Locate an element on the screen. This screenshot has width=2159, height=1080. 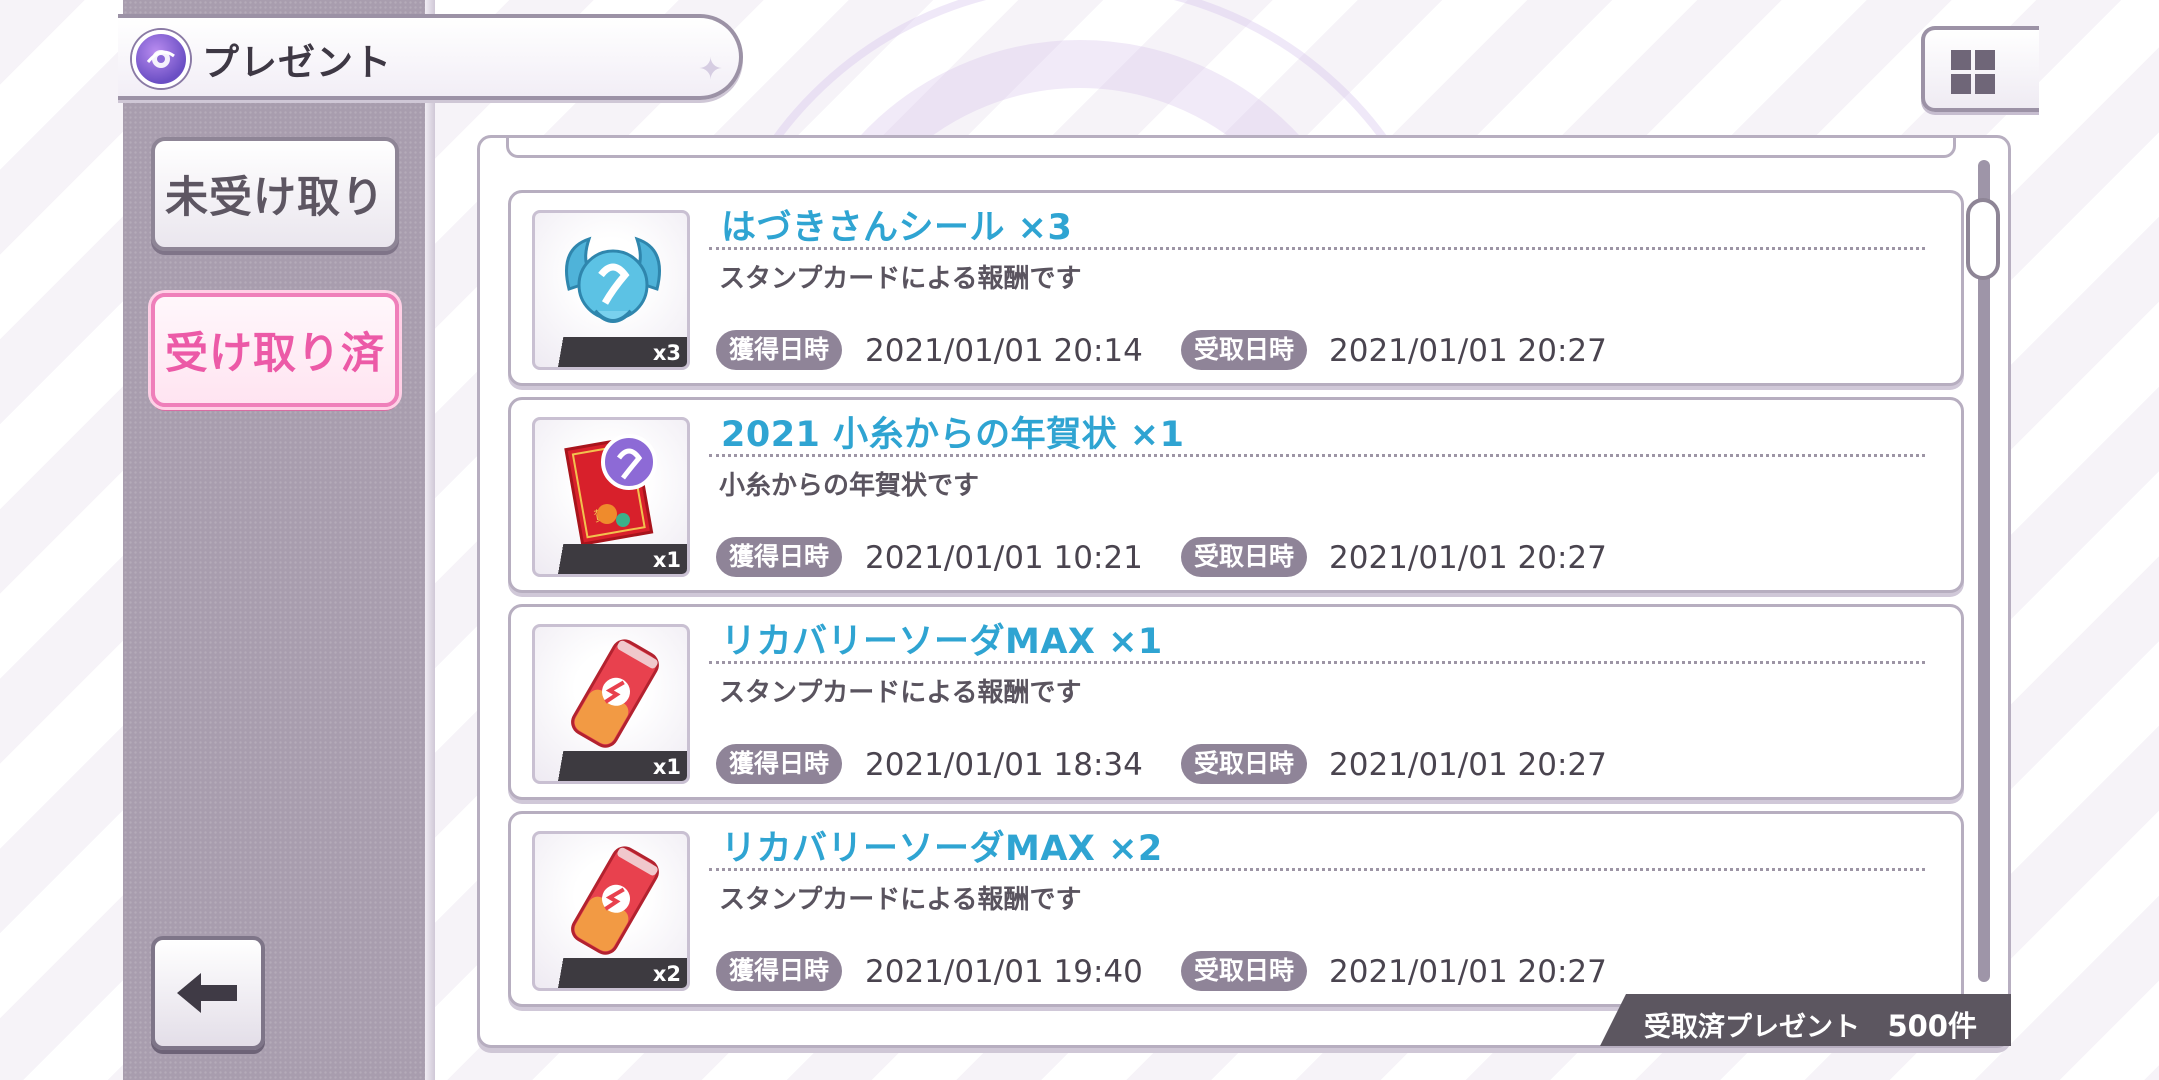
item-thumbnail: 賀 x1 is located at coordinates (611, 497).